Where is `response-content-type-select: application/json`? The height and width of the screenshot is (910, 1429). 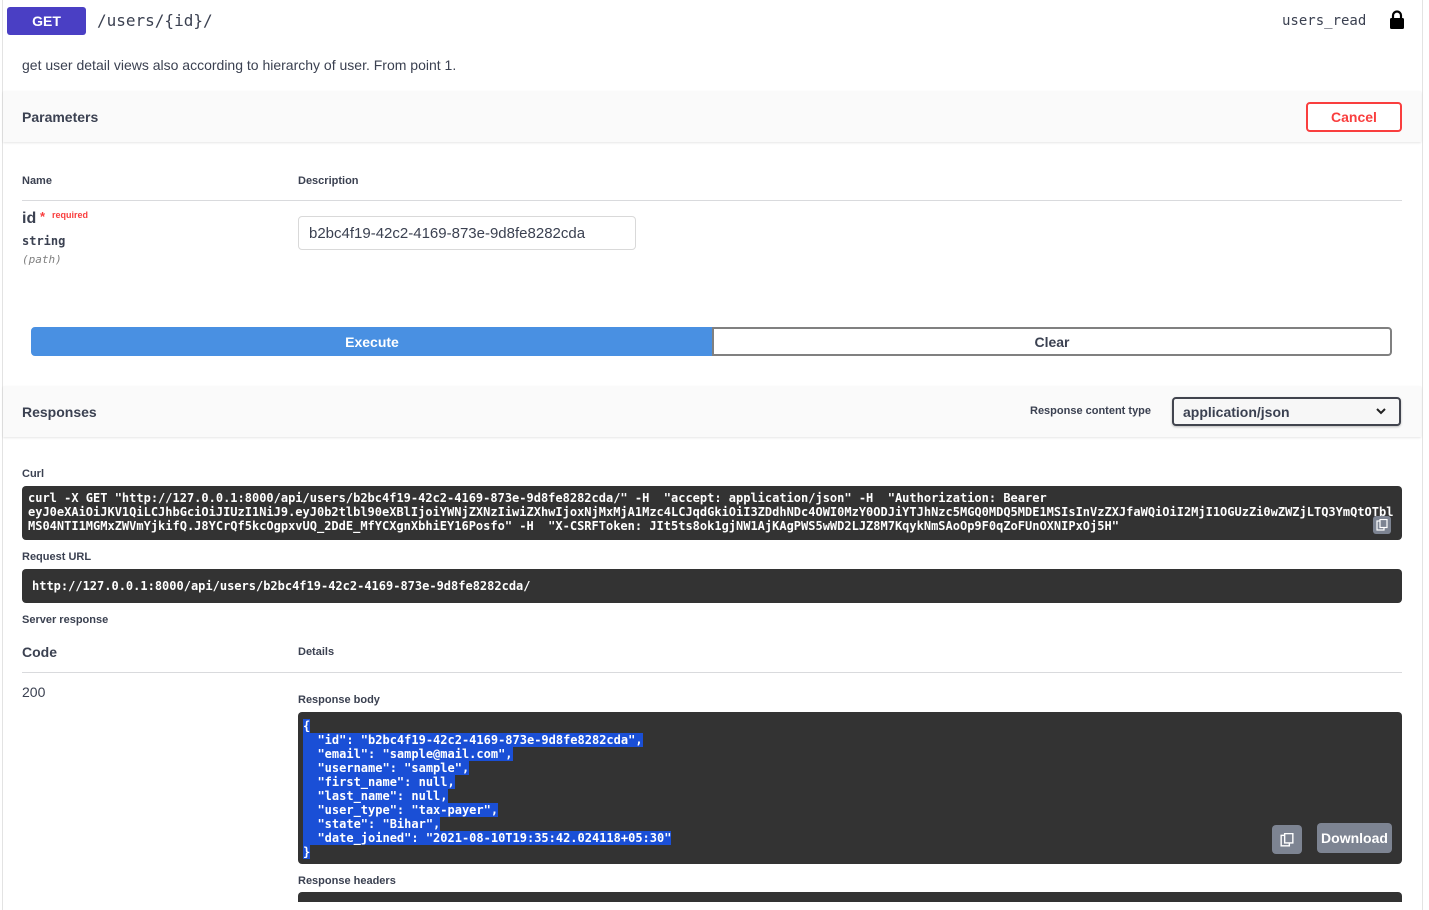 response-content-type-select: application/json is located at coordinates (1286, 411).